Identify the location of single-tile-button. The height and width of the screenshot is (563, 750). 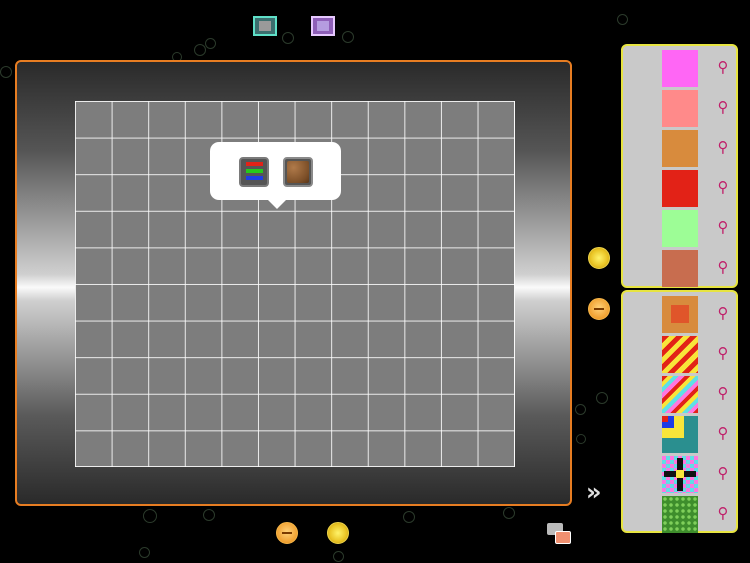
(265, 26).